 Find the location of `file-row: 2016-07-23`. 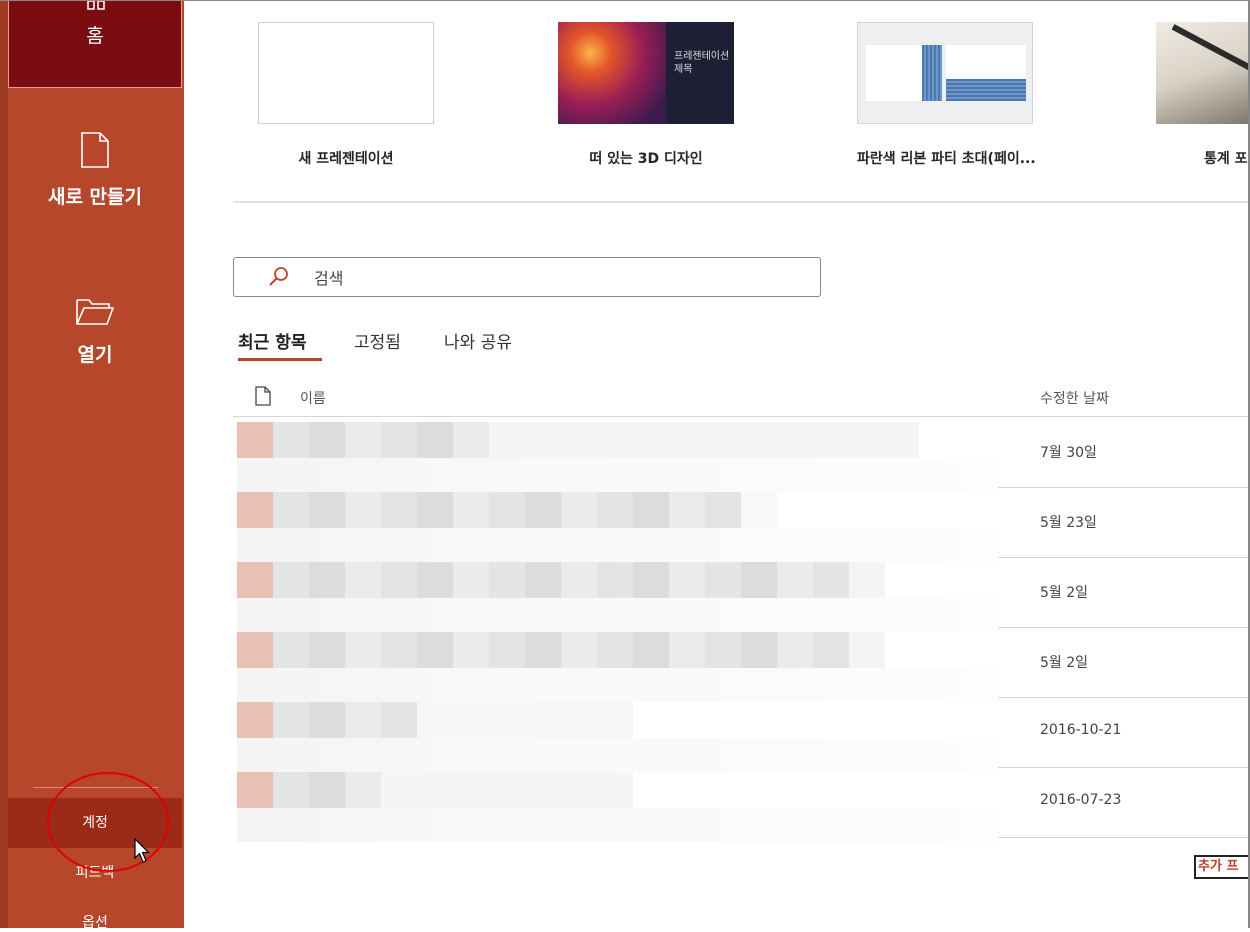

file-row: 2016-07-23 is located at coordinates (741, 805).